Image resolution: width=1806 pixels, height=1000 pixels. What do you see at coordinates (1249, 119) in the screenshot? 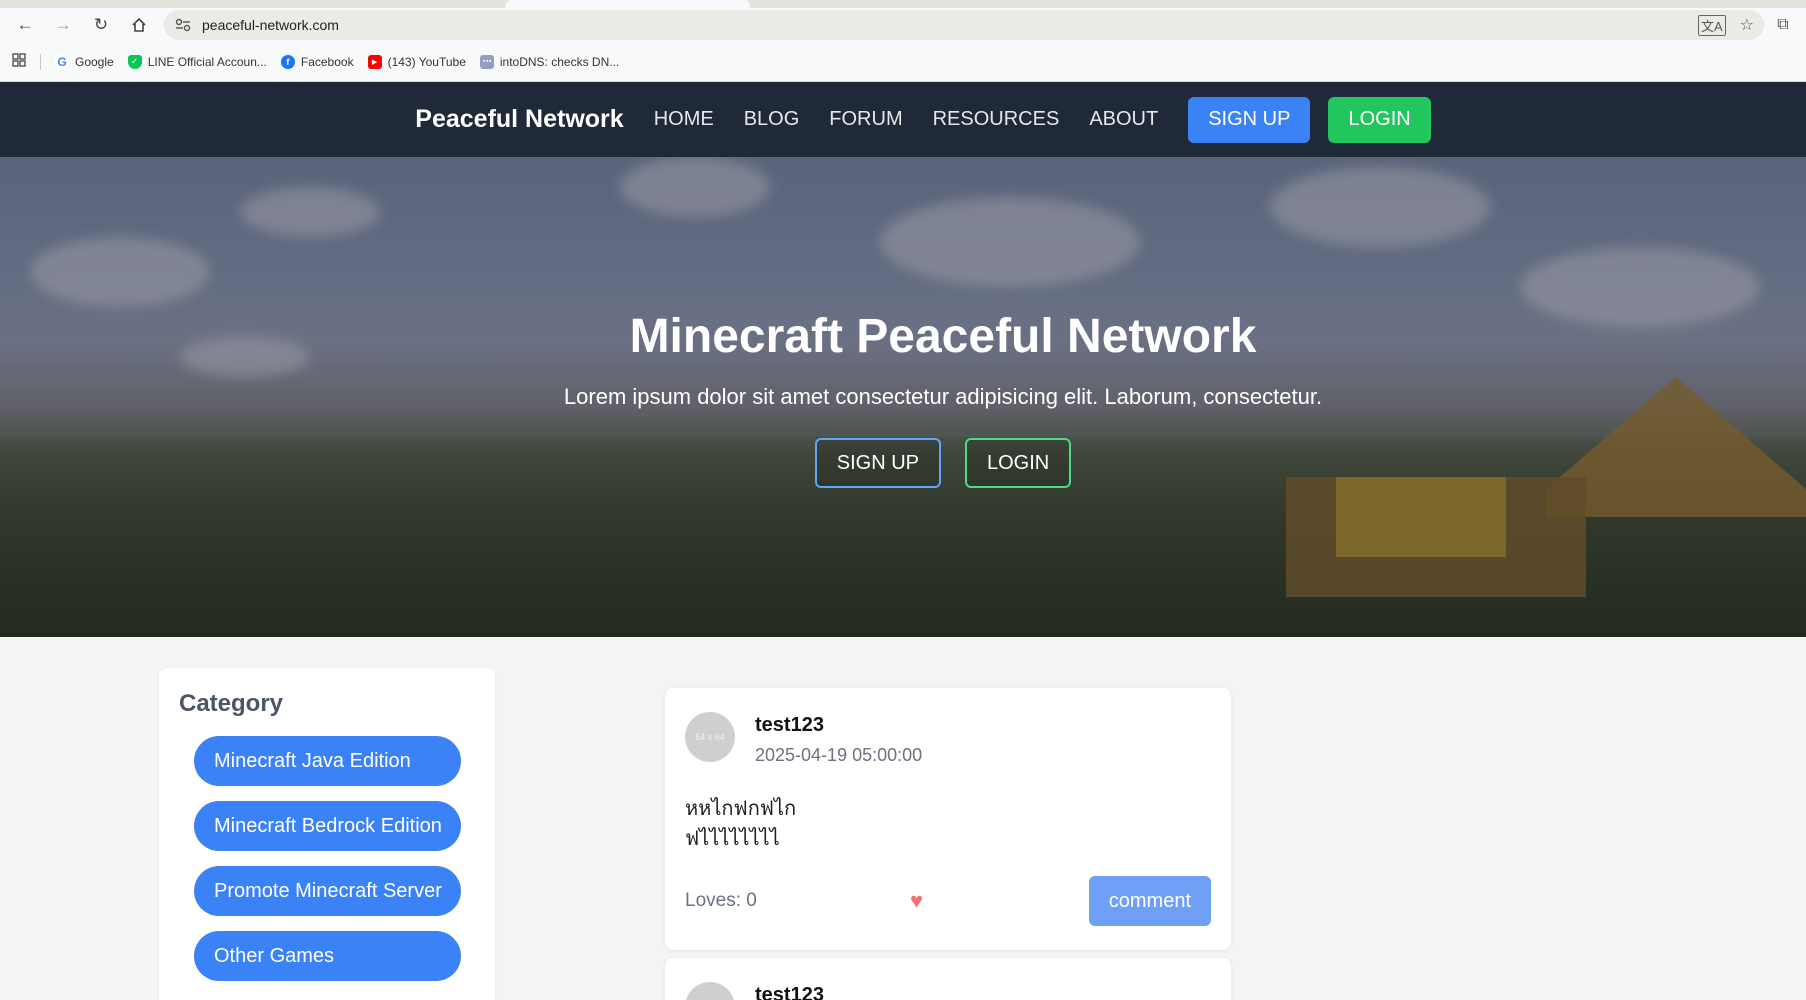
I see `nav-signup-button: SIGN UP` at bounding box center [1249, 119].